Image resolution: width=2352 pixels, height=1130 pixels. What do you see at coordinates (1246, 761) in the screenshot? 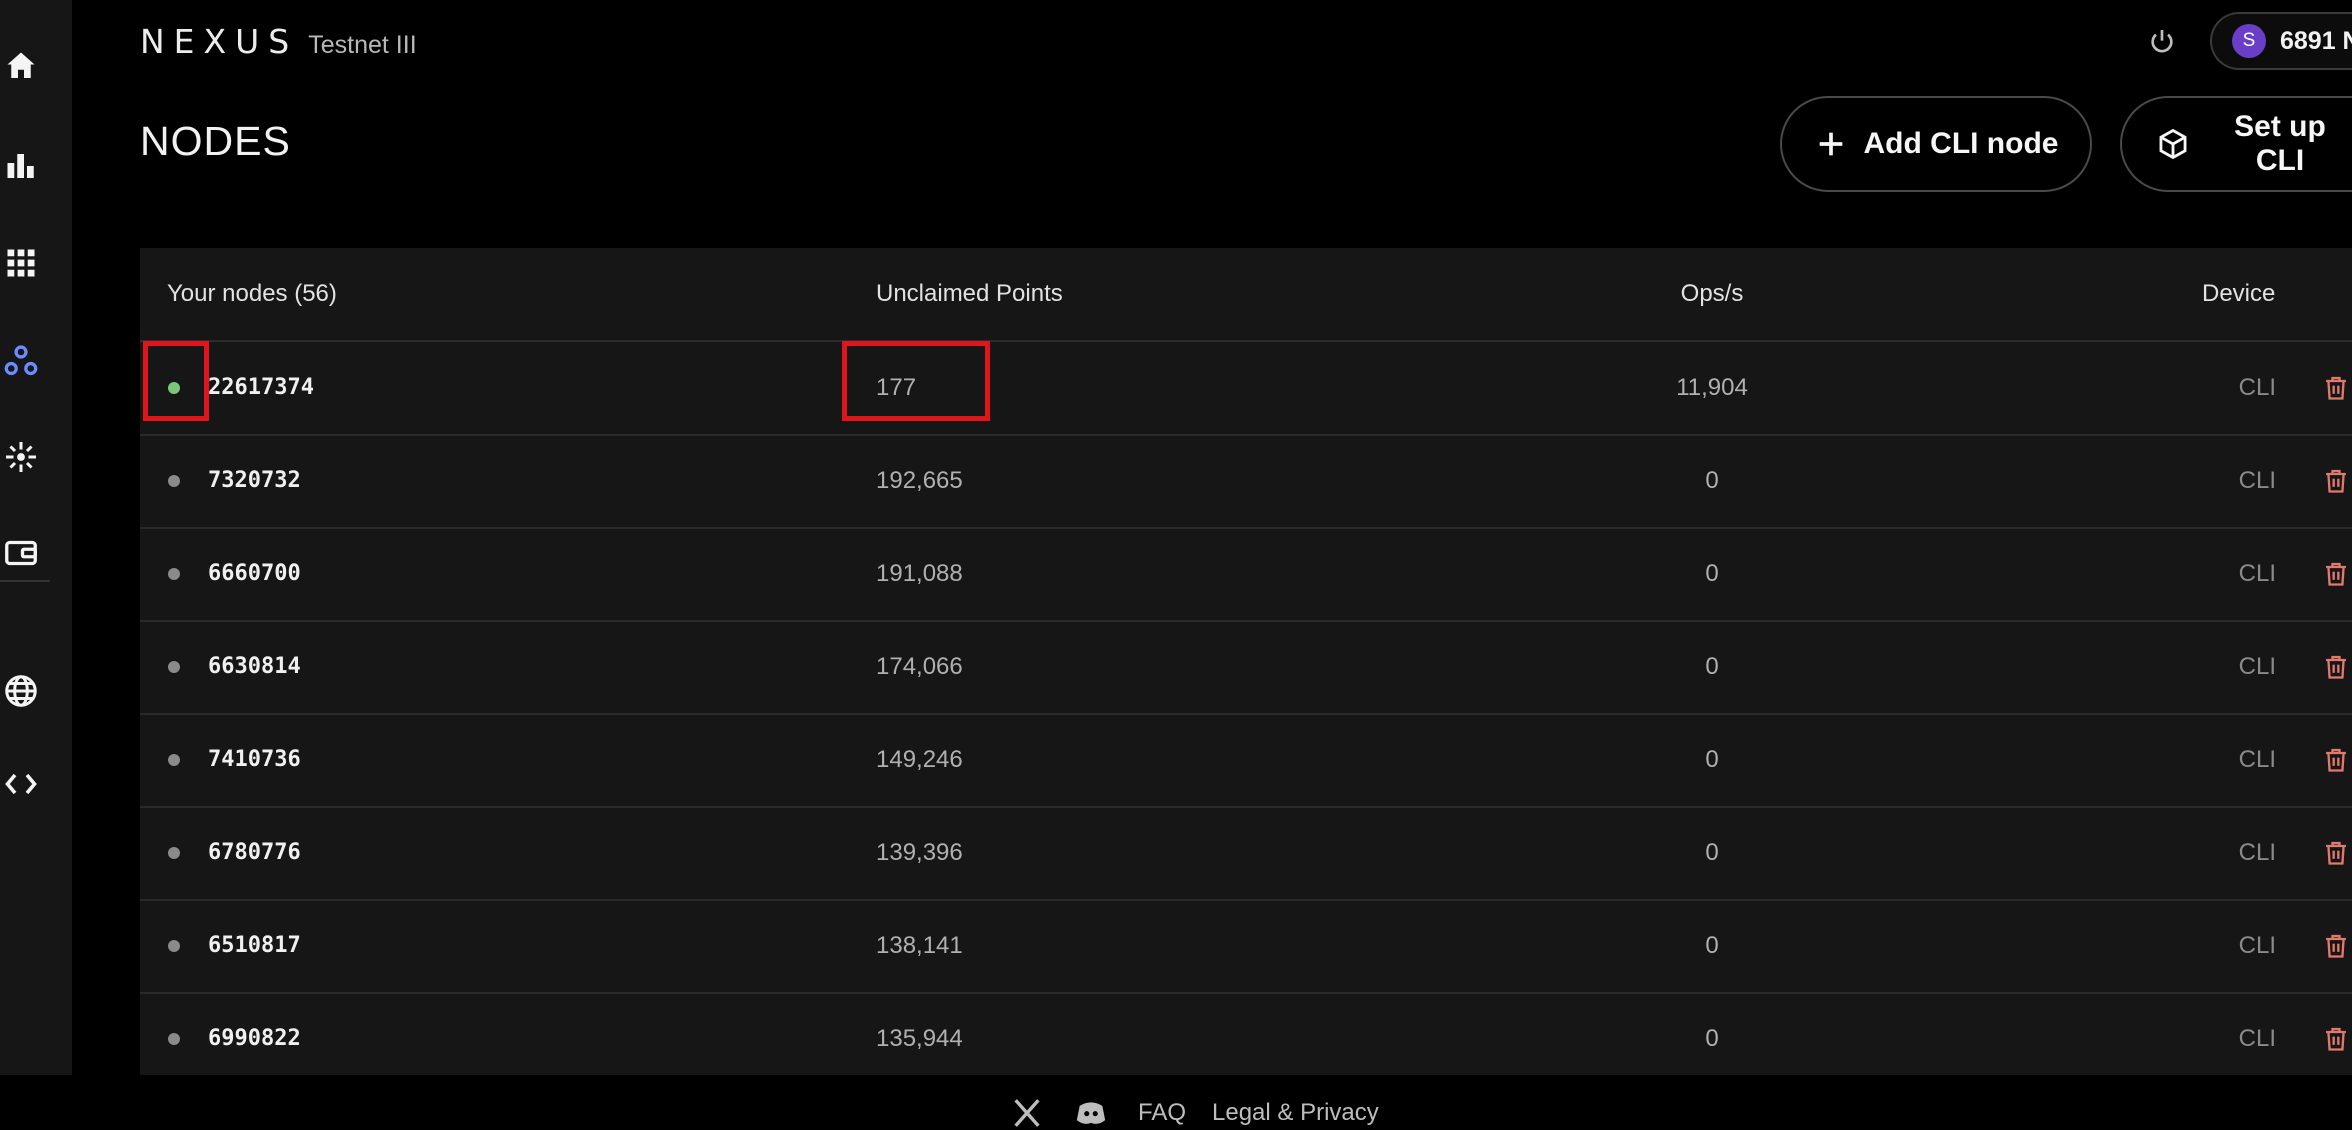
I see `table-row: 7410736 149,246 0 CLI` at bounding box center [1246, 761].